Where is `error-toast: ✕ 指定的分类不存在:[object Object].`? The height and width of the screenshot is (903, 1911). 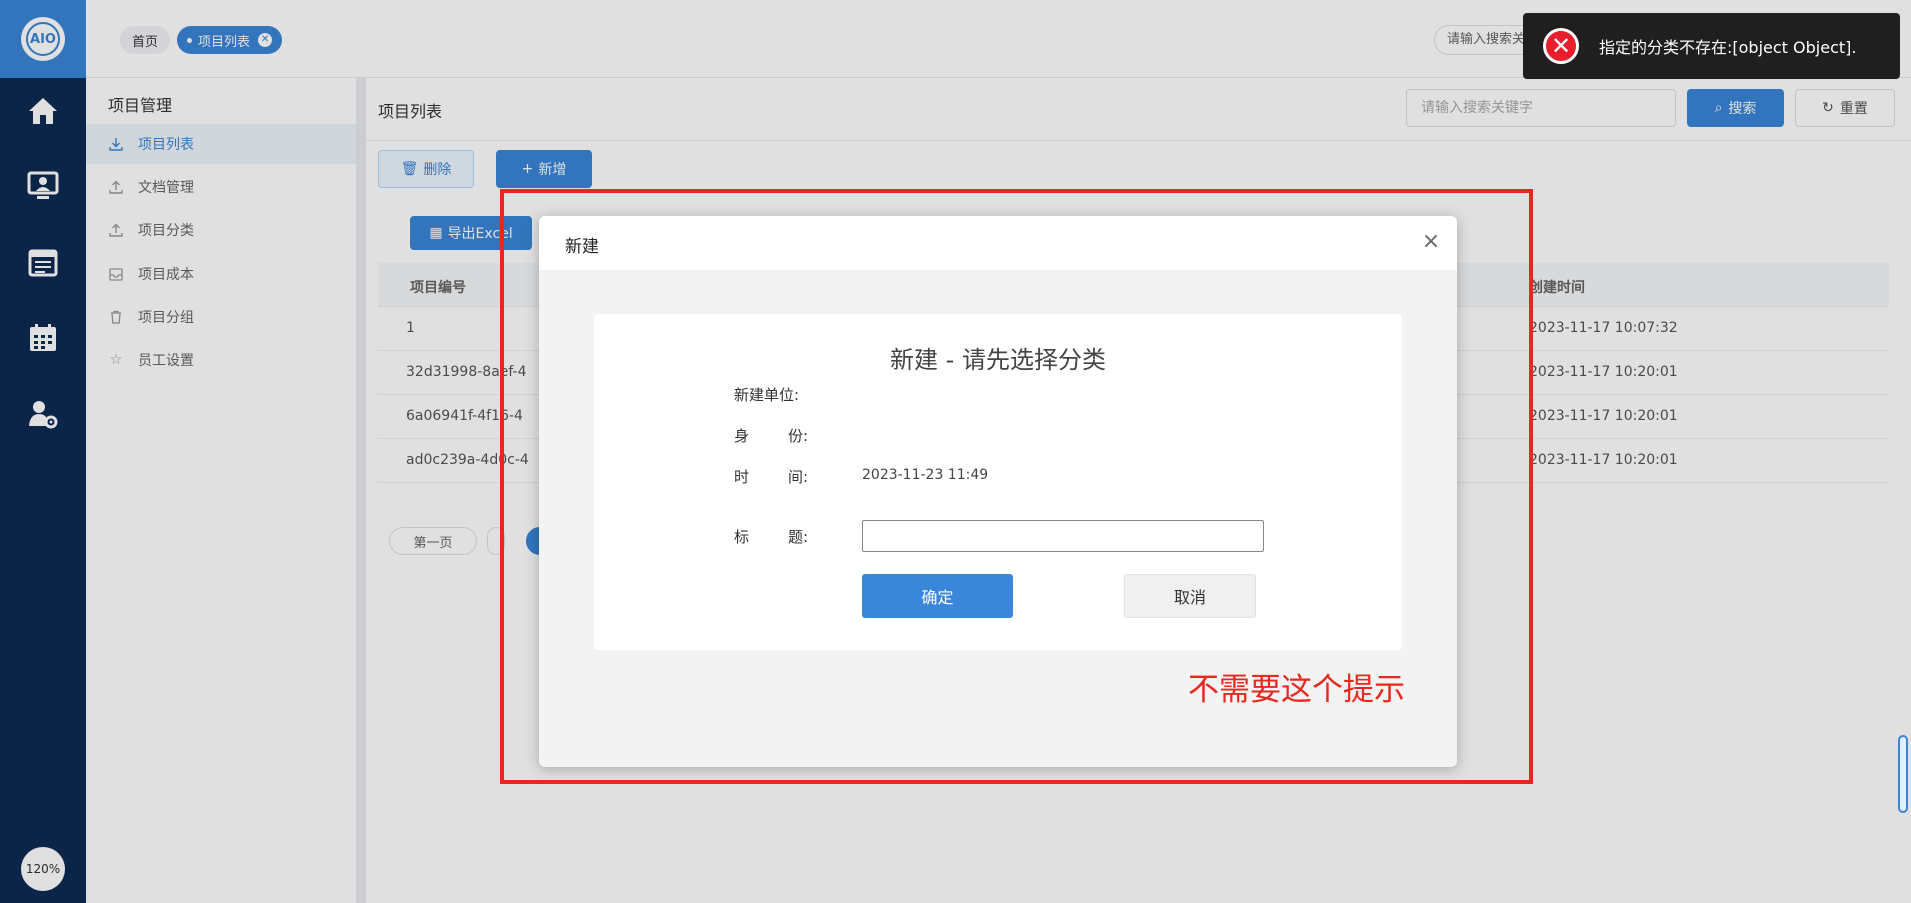
error-toast: ✕ 指定的分类不存在:[object Object]. is located at coordinates (1711, 46).